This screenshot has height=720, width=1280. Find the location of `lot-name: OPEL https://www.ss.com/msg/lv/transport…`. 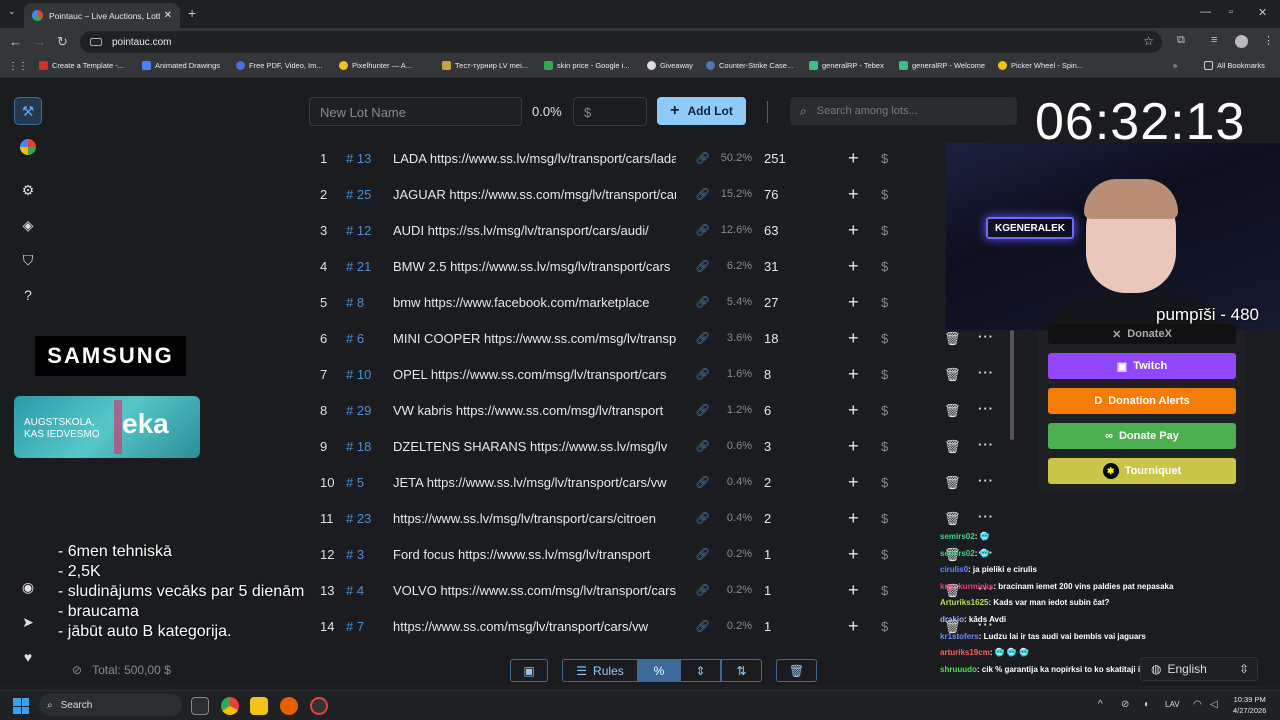

lot-name: OPEL https://www.ss.com/msg/lv/transport… is located at coordinates (534, 374).